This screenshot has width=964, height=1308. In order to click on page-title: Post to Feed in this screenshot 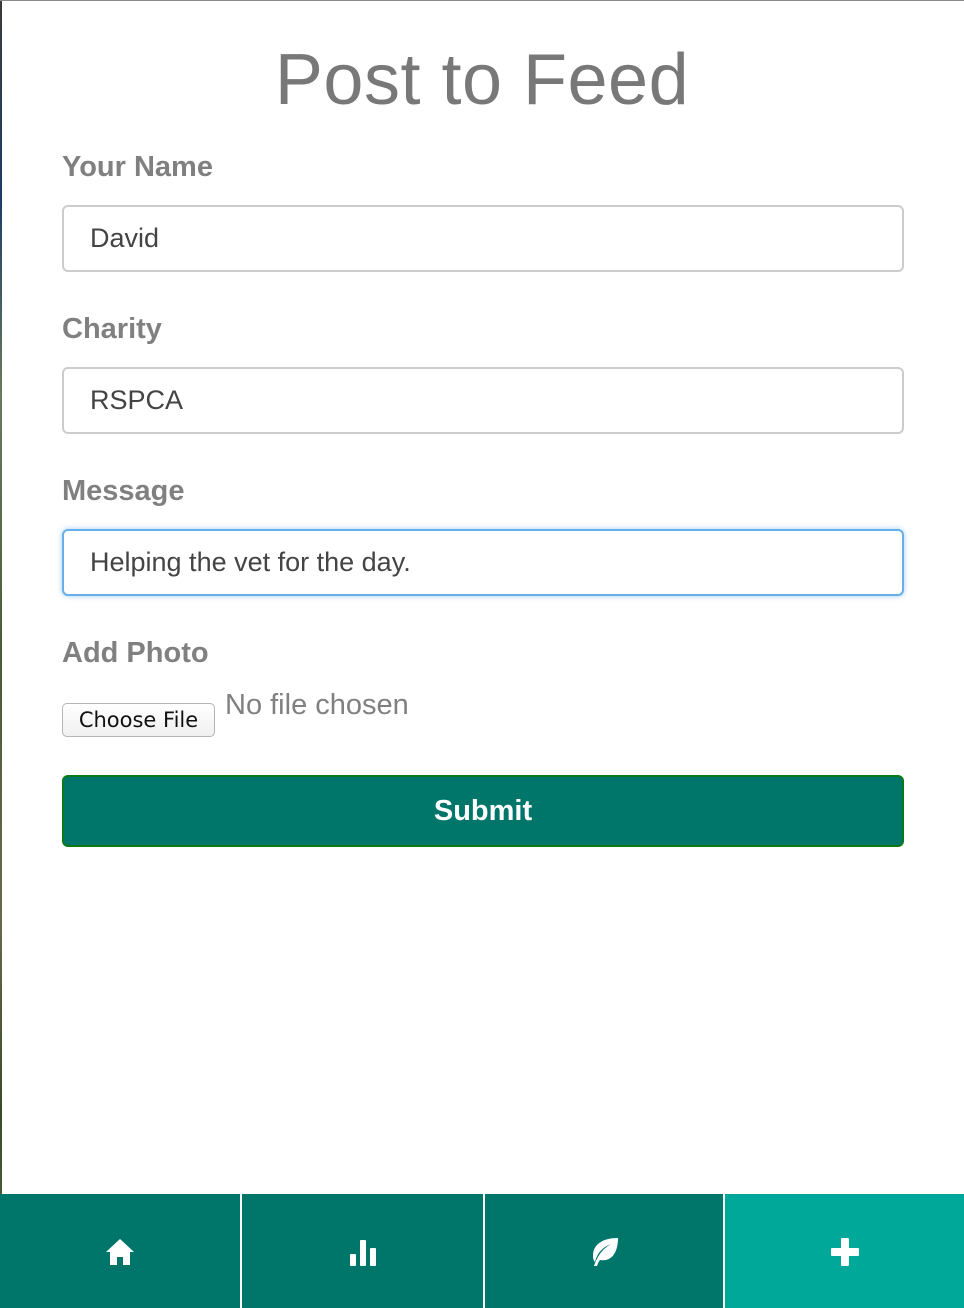, I will do `click(482, 80)`.